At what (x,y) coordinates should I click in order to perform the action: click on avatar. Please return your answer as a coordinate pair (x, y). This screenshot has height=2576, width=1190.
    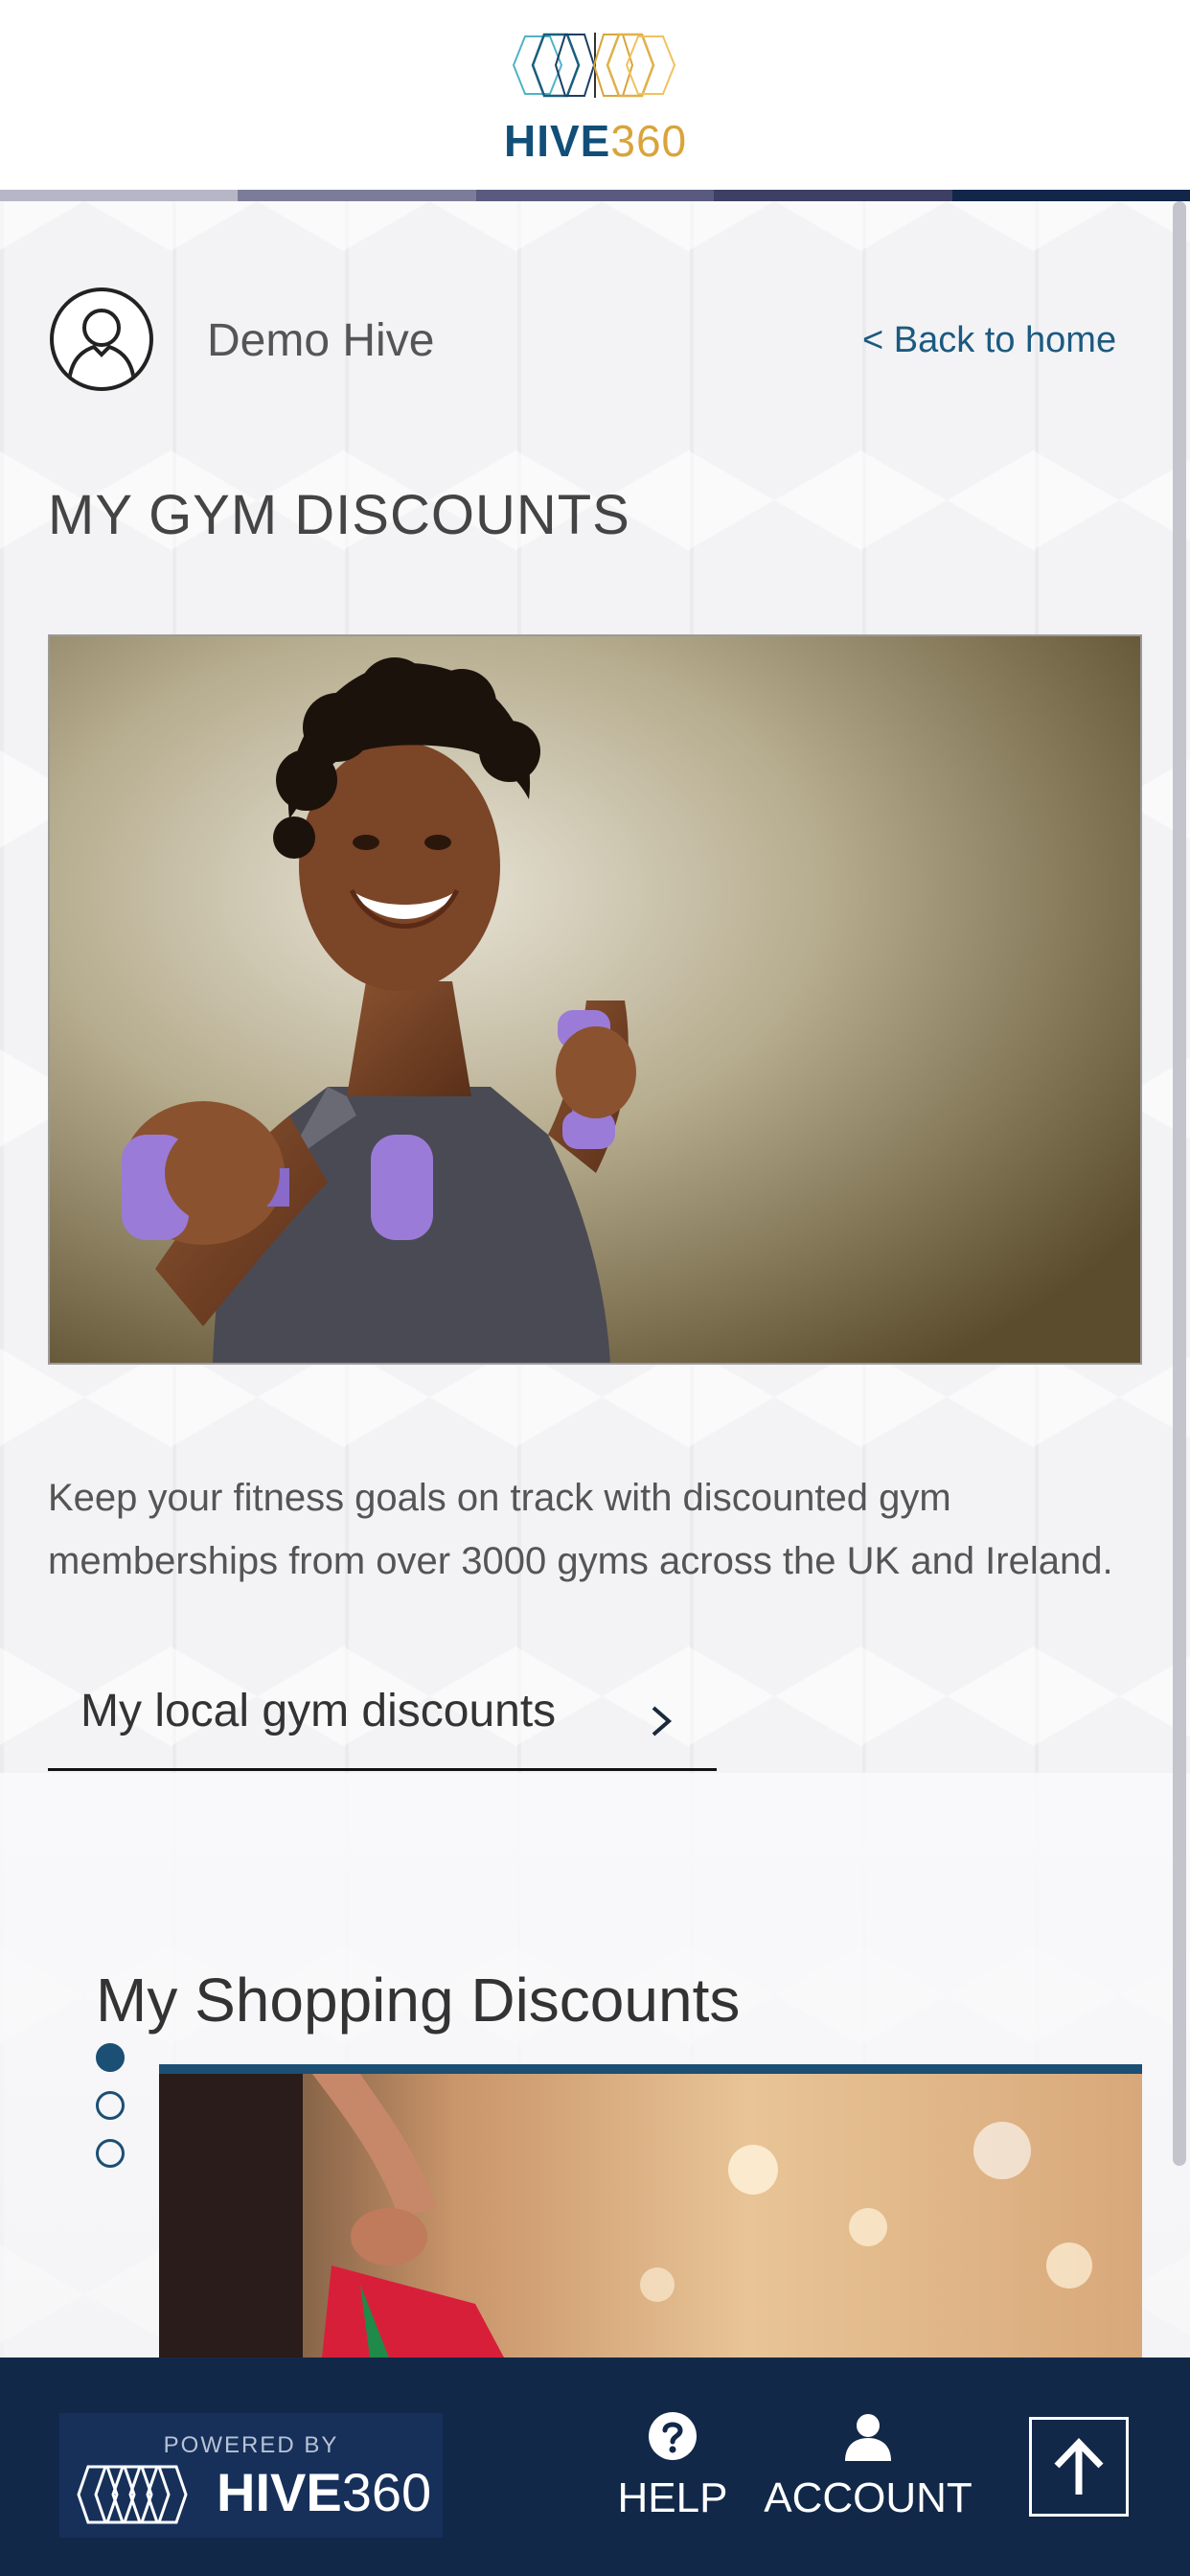
    Looking at the image, I should click on (101, 339).